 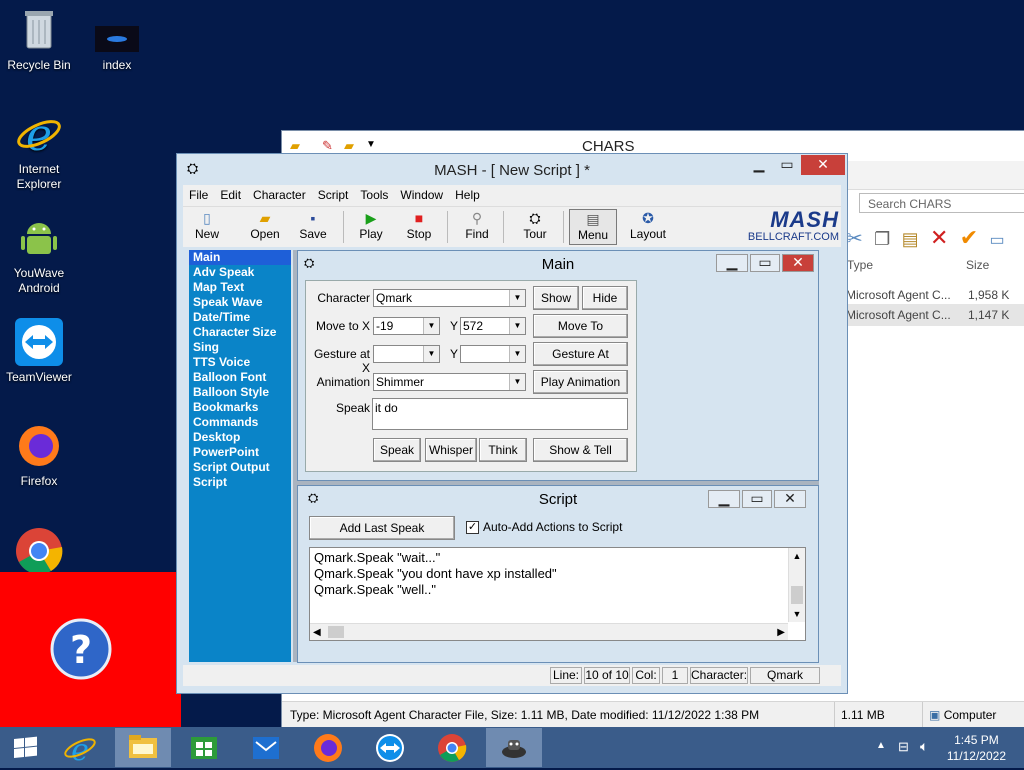 I want to click on scroll-up-icon: ▲, so click(x=797, y=556).